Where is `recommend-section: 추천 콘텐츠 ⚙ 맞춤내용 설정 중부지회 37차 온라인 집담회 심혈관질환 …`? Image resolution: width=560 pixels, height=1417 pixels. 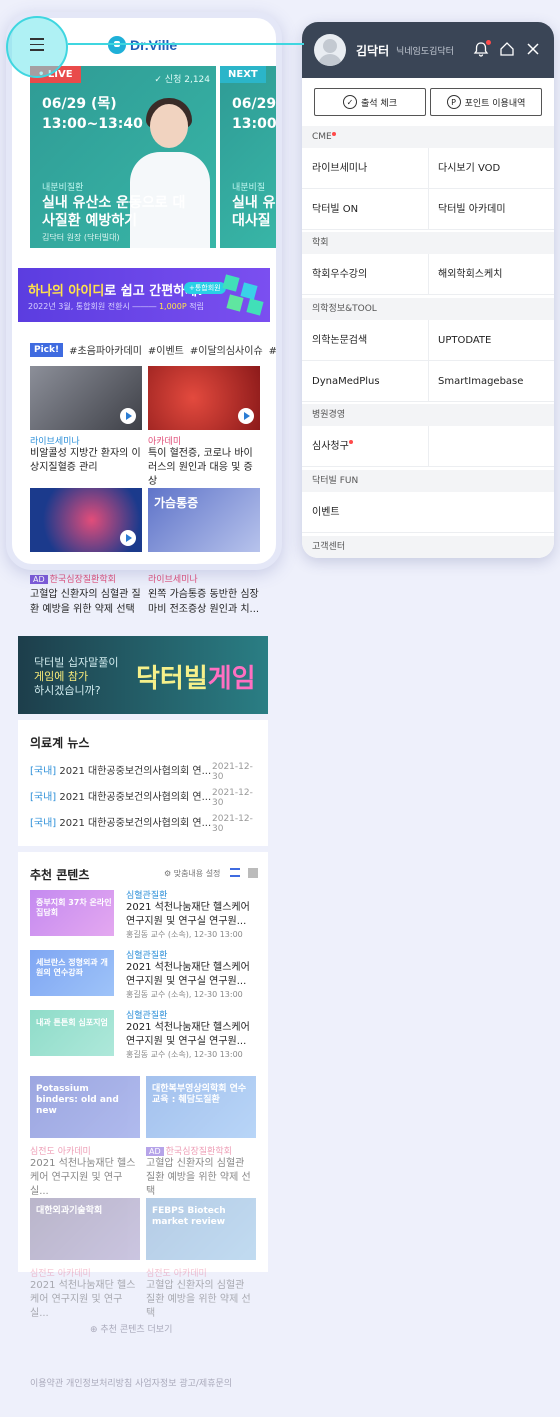 recommend-section: 추천 콘텐츠 ⚙ 맞춤내용 설정 중부지회 37차 온라인 집담회 심혈관질환 … is located at coordinates (143, 1085).